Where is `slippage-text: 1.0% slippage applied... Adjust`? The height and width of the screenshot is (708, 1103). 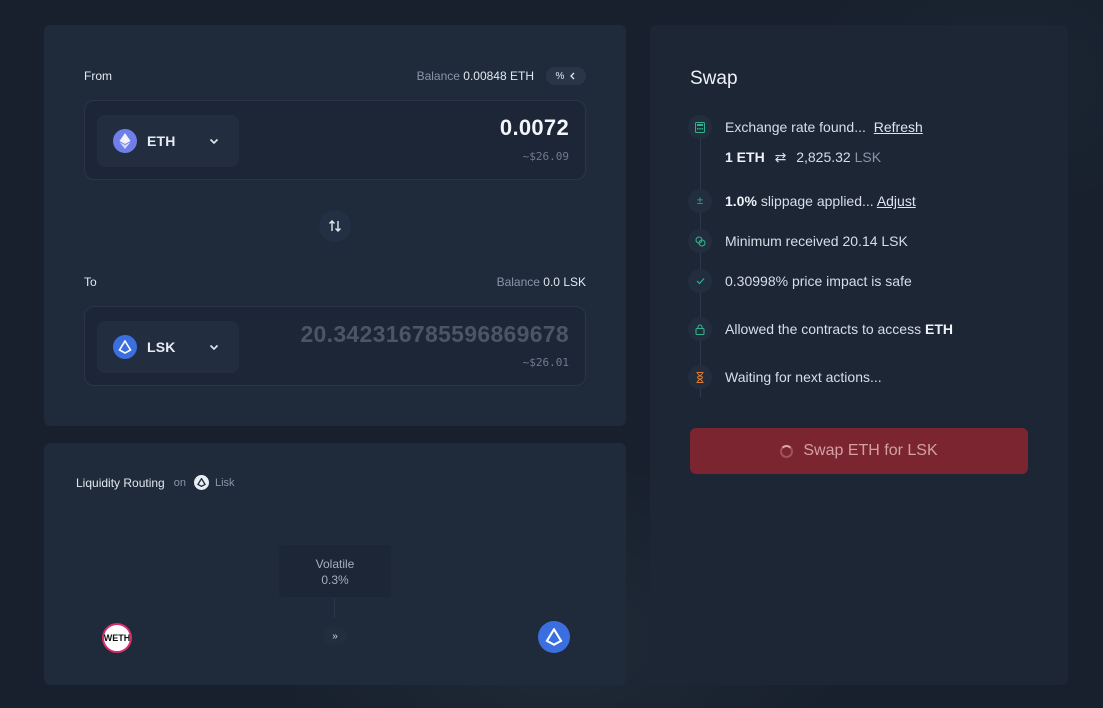
slippage-text: 1.0% slippage applied... Adjust is located at coordinates (820, 201).